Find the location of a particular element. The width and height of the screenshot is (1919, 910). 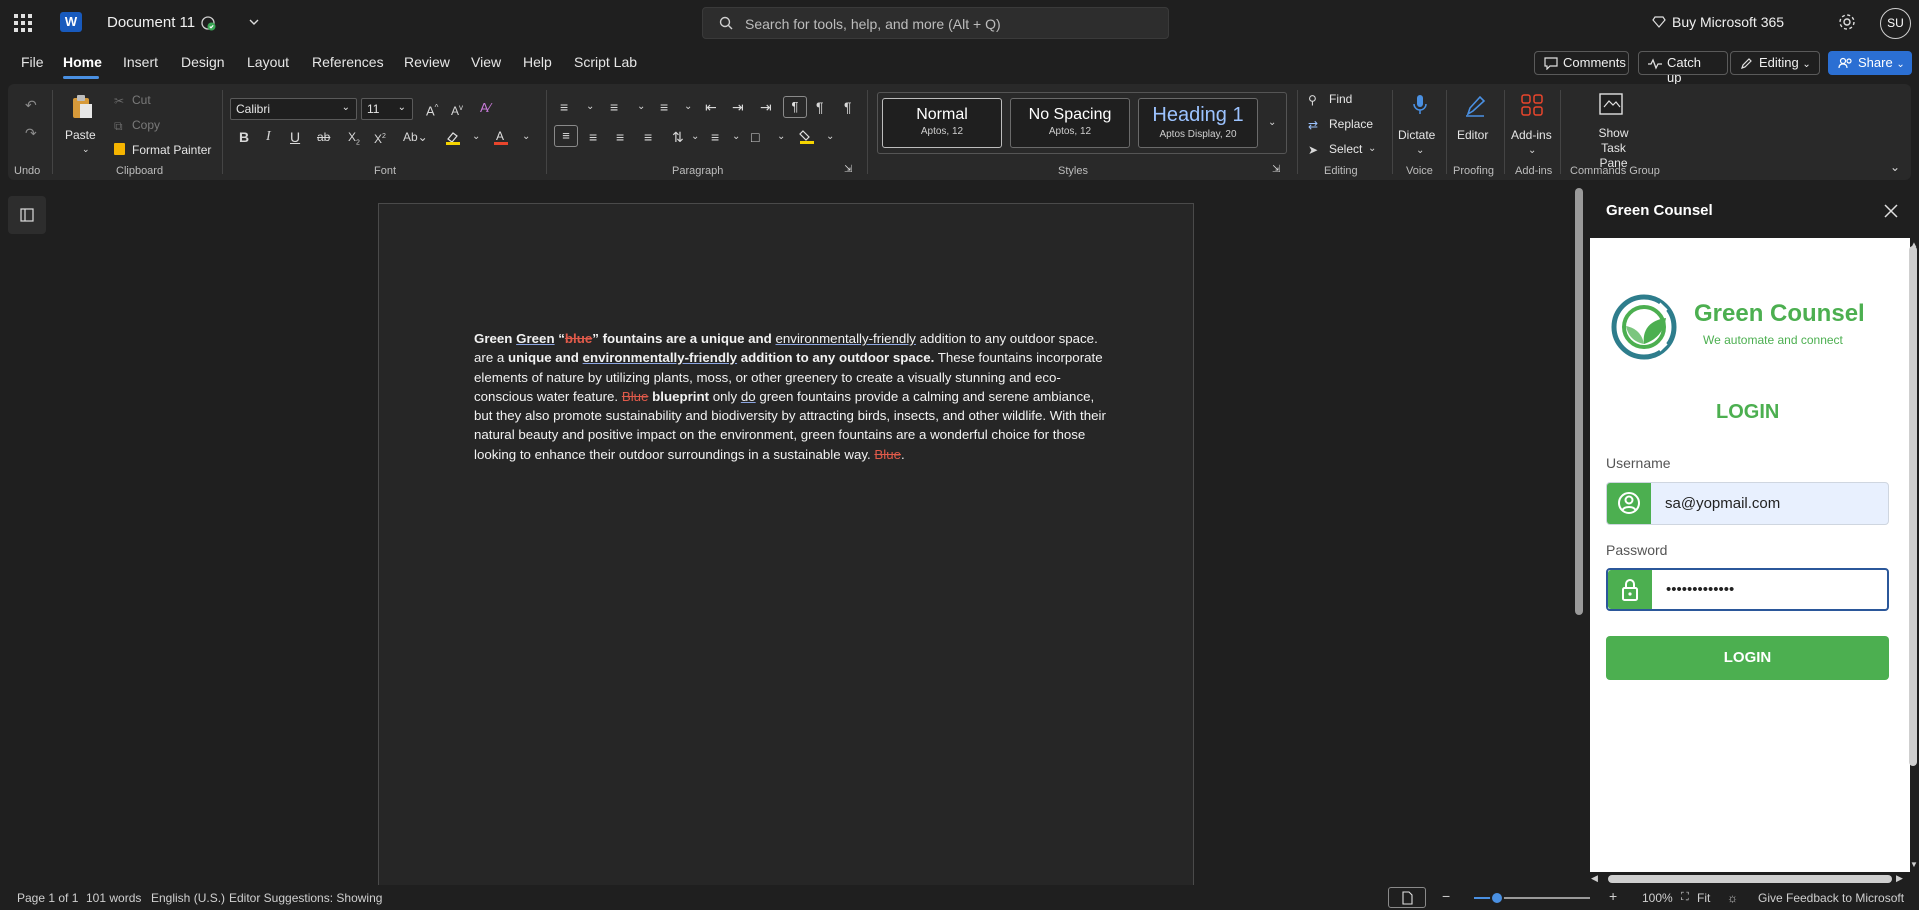

replace-button: Replace is located at coordinates (1351, 124).